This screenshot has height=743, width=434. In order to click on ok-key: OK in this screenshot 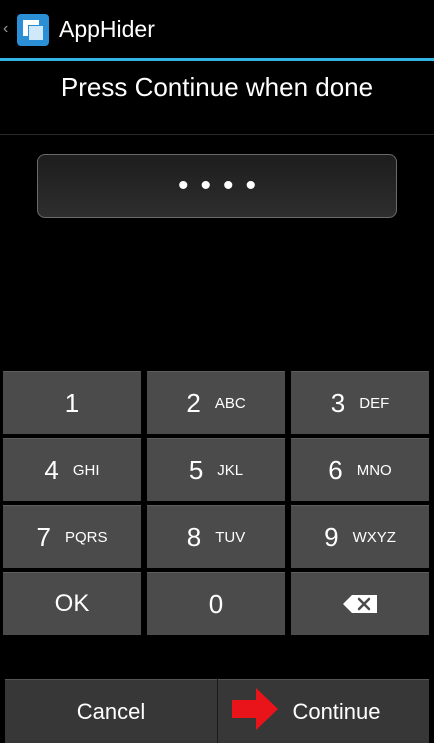, I will do `click(72, 603)`.